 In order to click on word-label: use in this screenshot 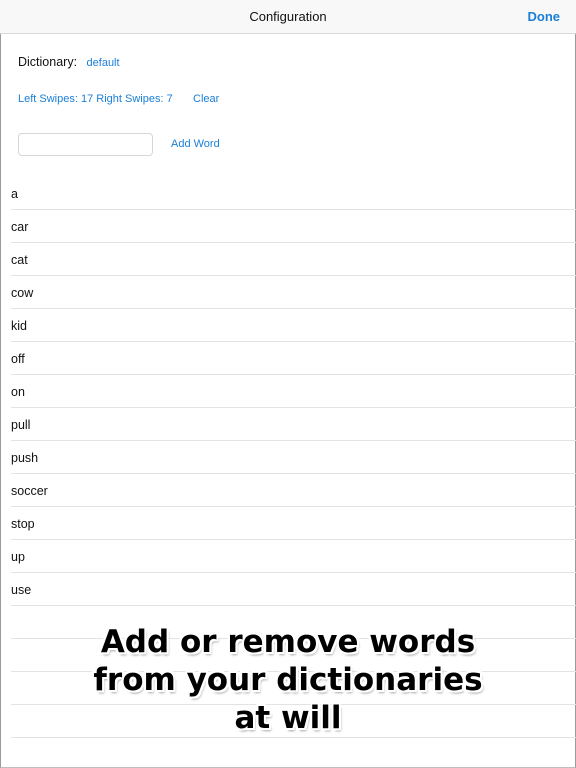, I will do `click(21, 590)`.